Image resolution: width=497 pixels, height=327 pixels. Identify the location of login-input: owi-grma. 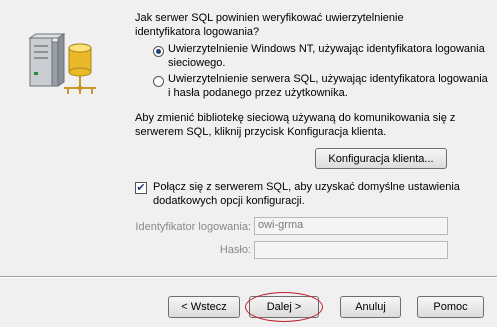
(351, 226).